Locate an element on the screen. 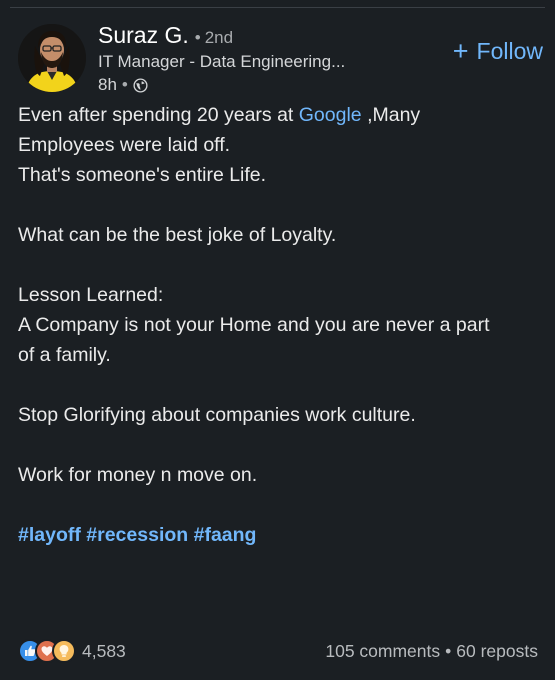 The image size is (555, 680). globe-icon is located at coordinates (140, 85).